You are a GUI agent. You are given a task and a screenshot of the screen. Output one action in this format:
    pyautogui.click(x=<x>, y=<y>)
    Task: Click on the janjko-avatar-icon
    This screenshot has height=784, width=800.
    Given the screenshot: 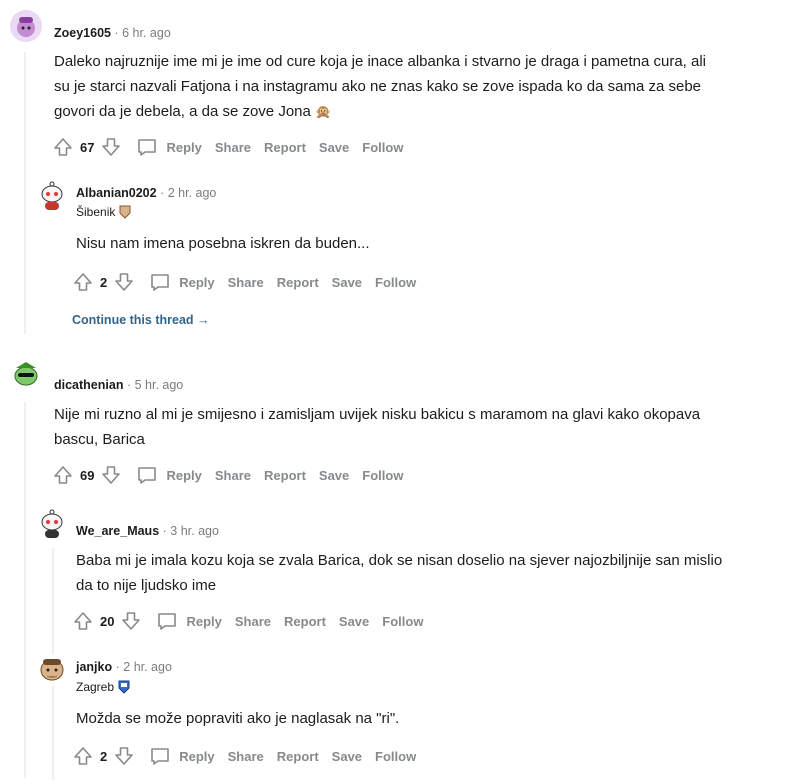 What is the action you would take?
    pyautogui.click(x=52, y=670)
    